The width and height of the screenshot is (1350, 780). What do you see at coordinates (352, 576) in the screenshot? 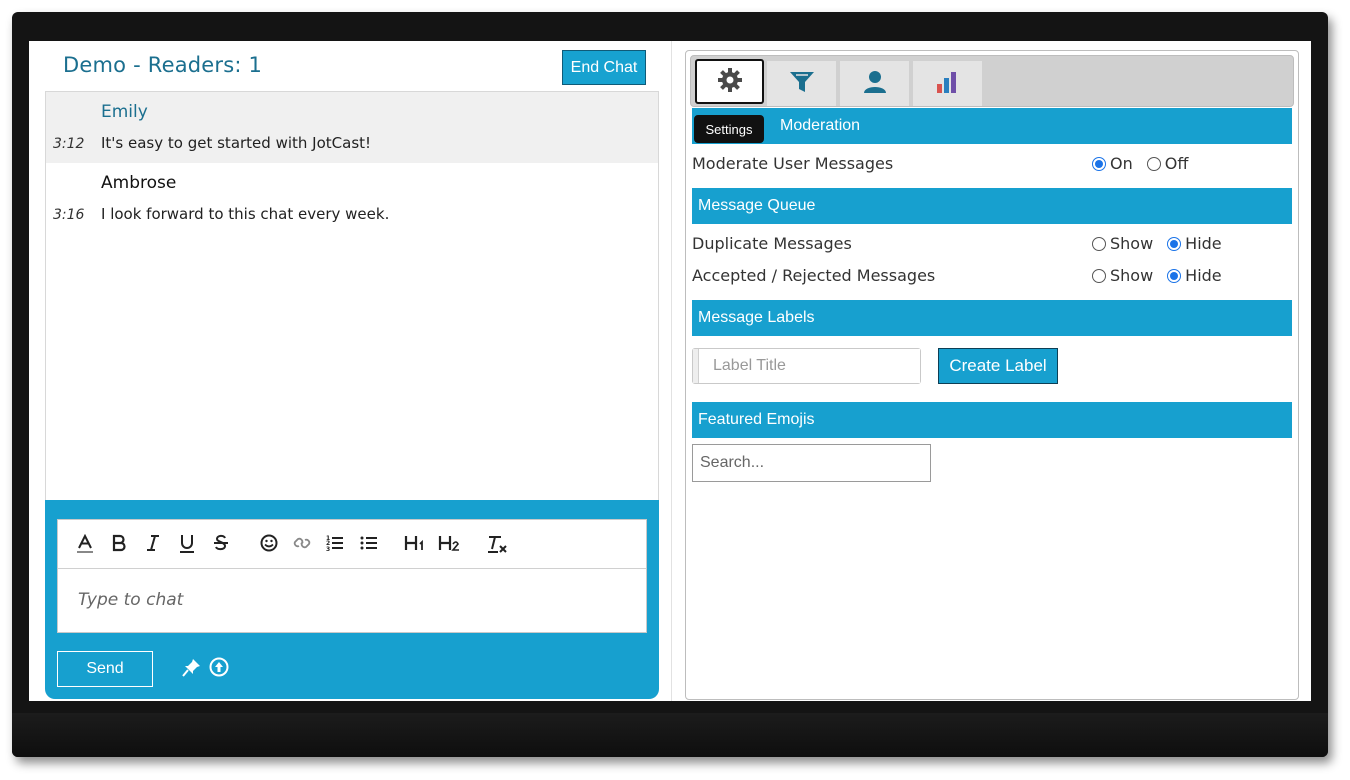
I see `rich-text-editor: 123 Type to chat` at bounding box center [352, 576].